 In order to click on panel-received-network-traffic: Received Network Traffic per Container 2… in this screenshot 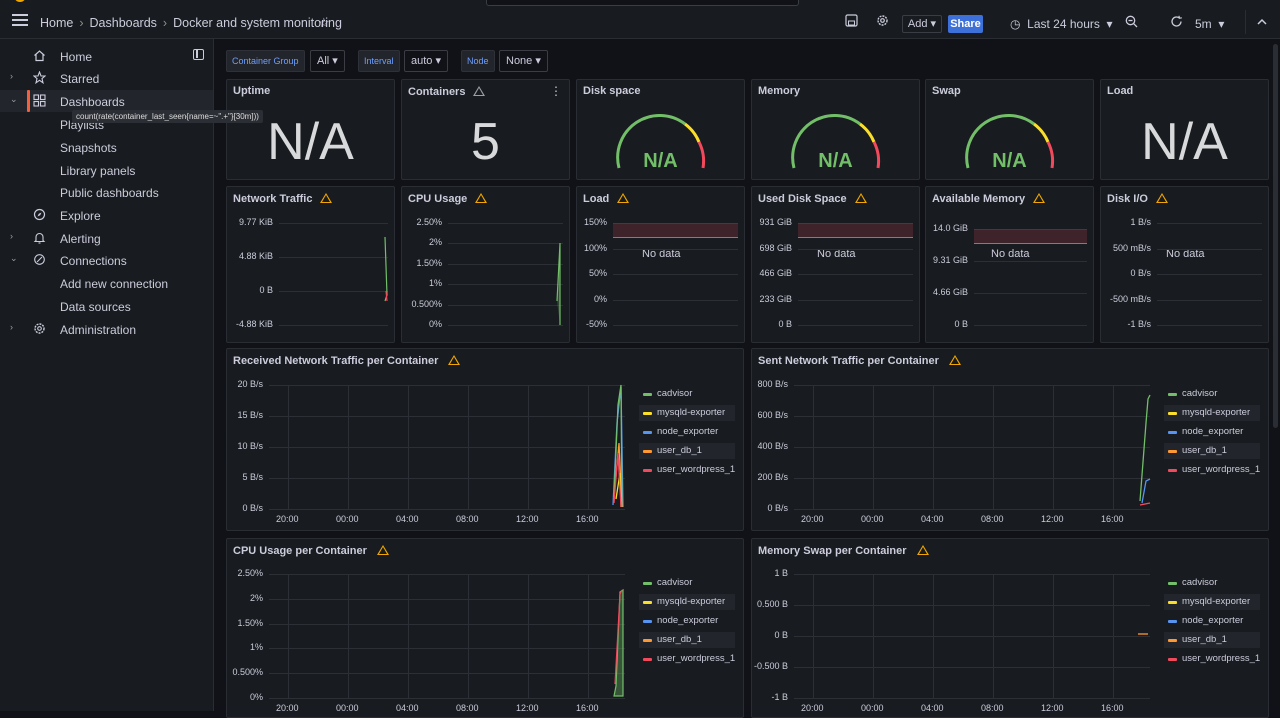, I will do `click(485, 439)`.